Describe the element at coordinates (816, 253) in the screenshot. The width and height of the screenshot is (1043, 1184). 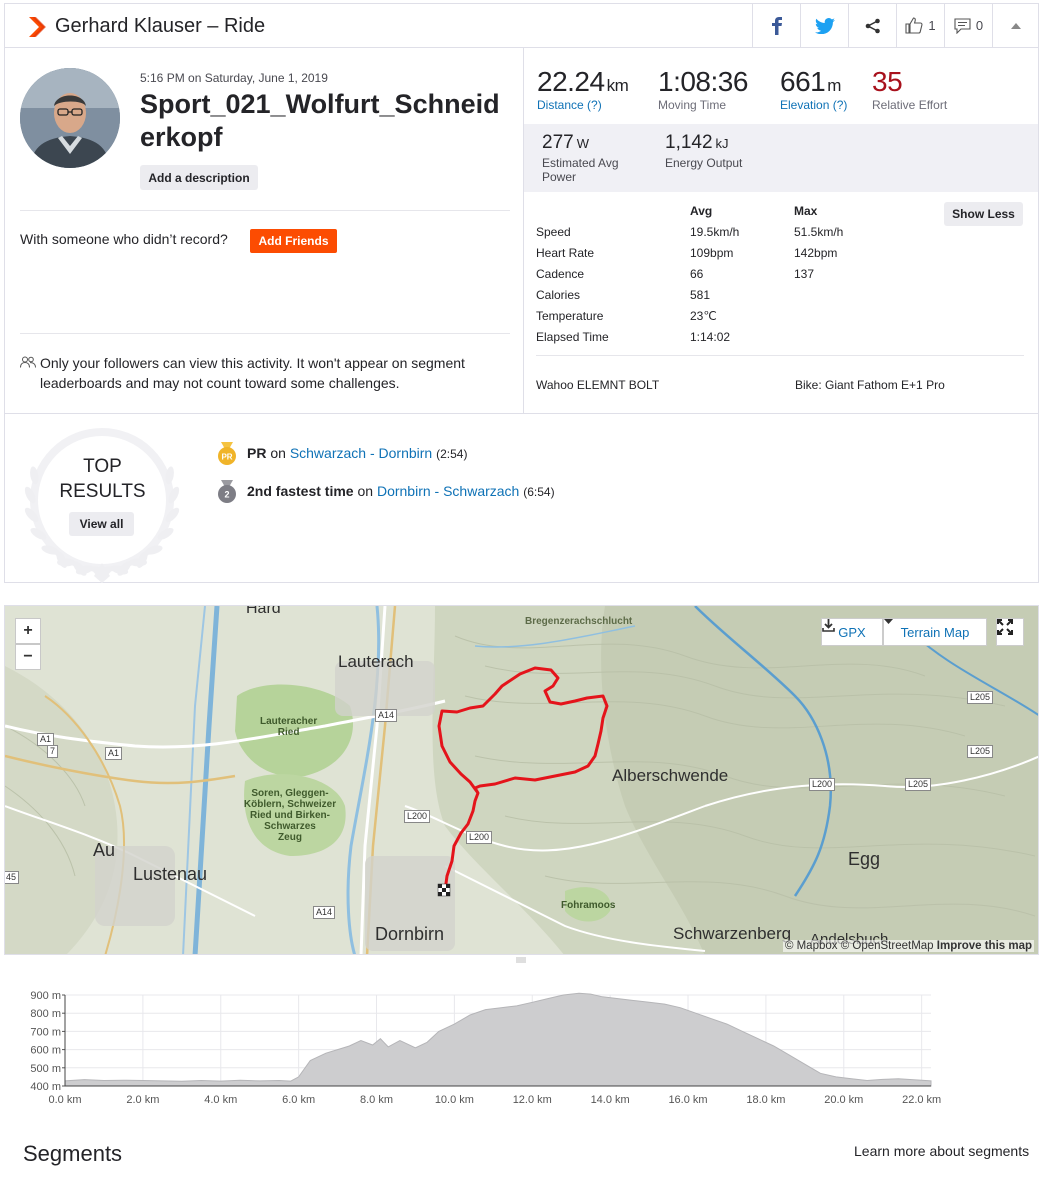
I see `stats-max: 142bpm` at that location.